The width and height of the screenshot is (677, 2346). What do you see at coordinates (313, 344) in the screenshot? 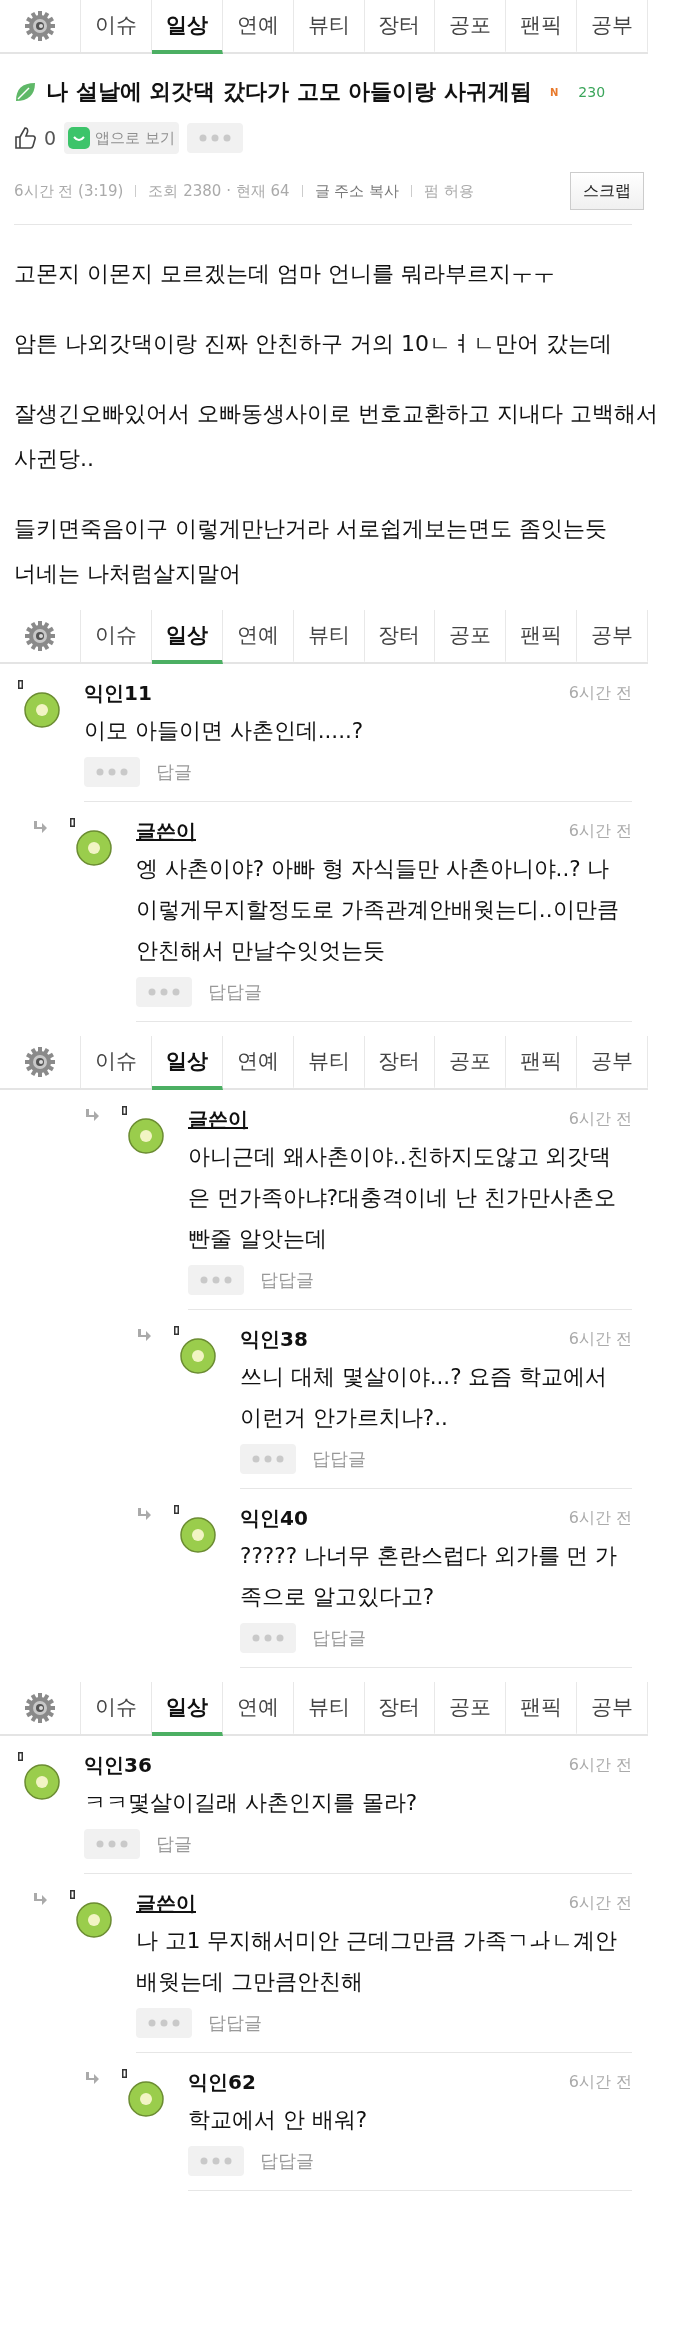
I see `body-text: 암튼 나외갓댁이랑 진짜 안친하구 거의 10ㄴㅕㄴ만어 갔는데` at bounding box center [313, 344].